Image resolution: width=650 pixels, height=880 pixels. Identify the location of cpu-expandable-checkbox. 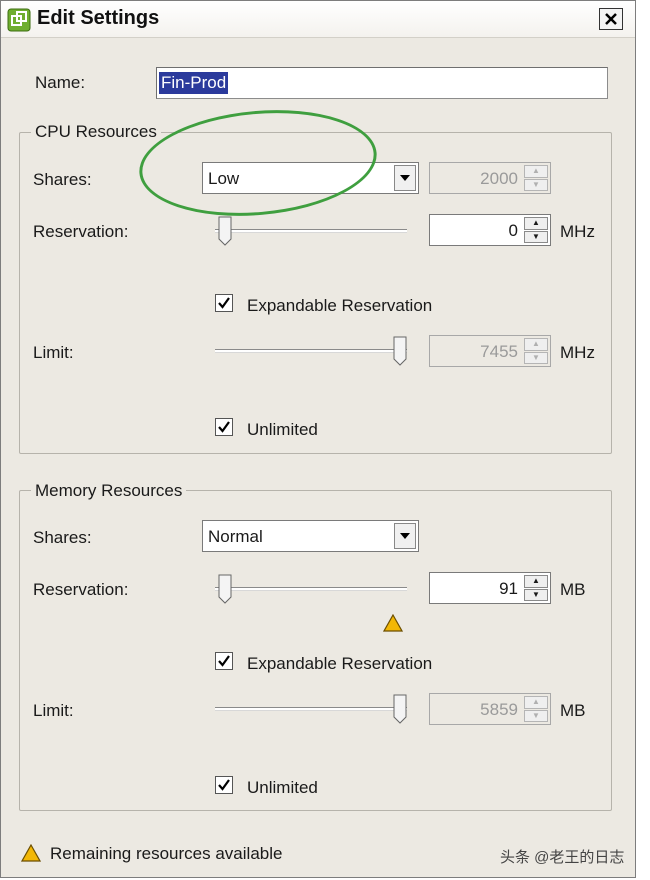
(224, 303).